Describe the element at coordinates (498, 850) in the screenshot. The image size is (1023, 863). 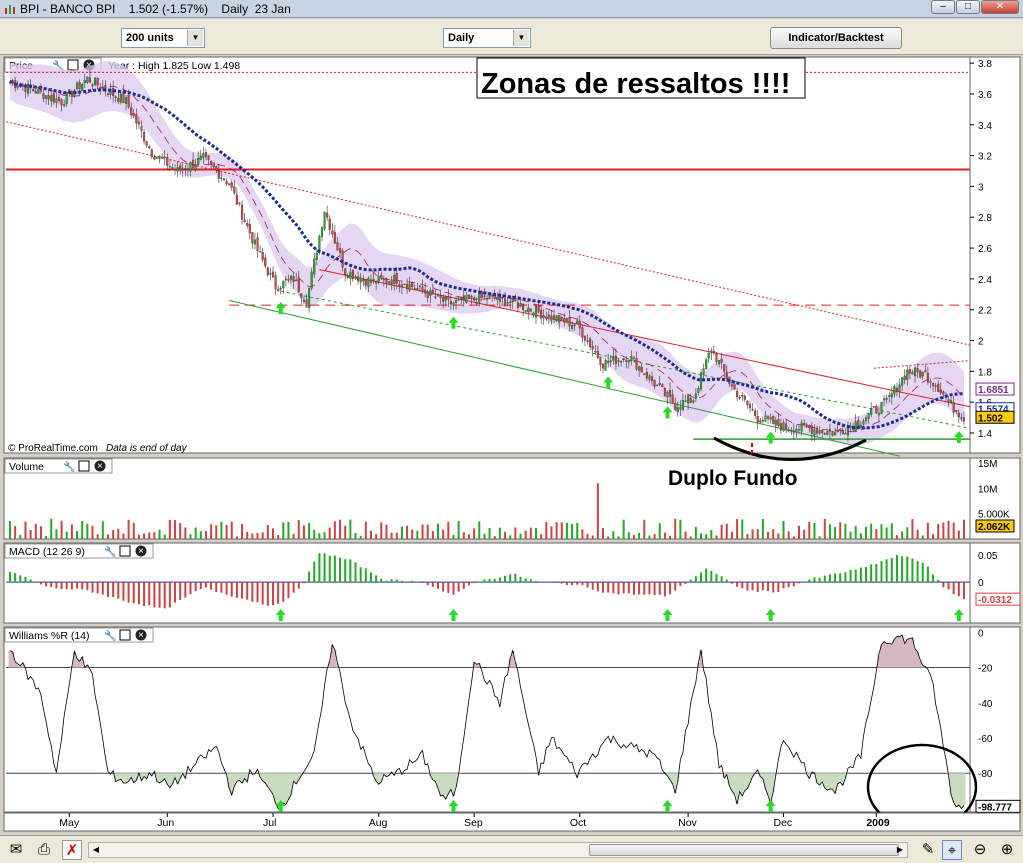
I see `horizontal-scrollbar: ◀ ▶` at that location.